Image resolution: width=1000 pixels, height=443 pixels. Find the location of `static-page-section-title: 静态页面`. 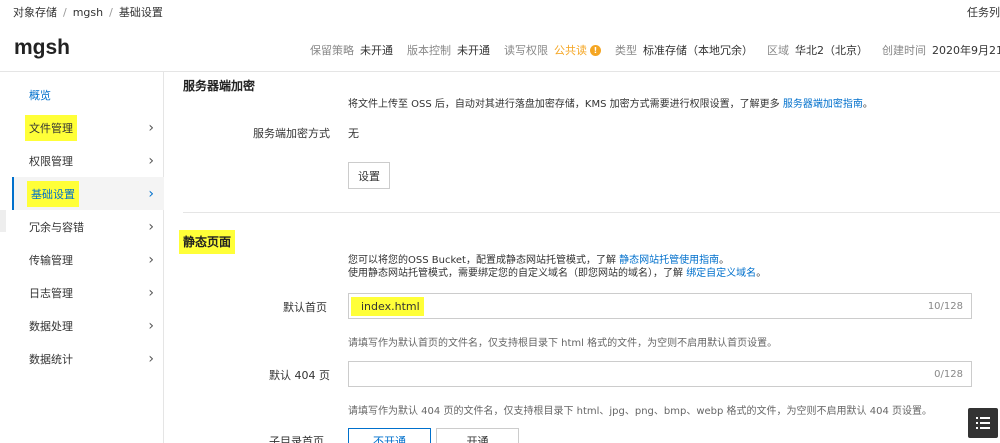

static-page-section-title: 静态页面 is located at coordinates (207, 242).